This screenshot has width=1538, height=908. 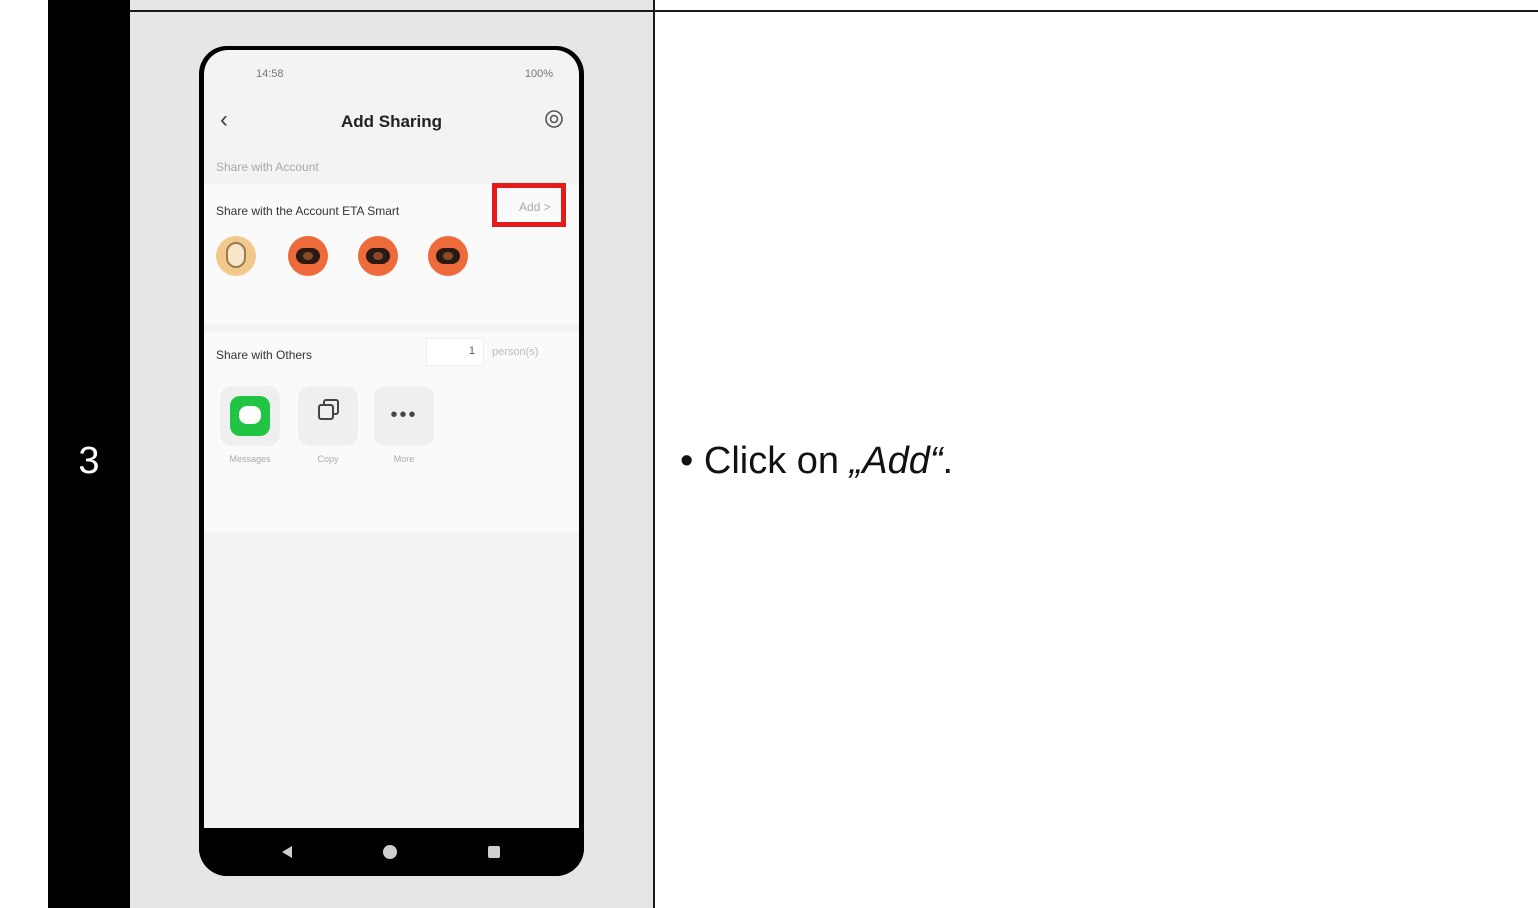 I want to click on share-option-label: Copy, so click(x=328, y=459).